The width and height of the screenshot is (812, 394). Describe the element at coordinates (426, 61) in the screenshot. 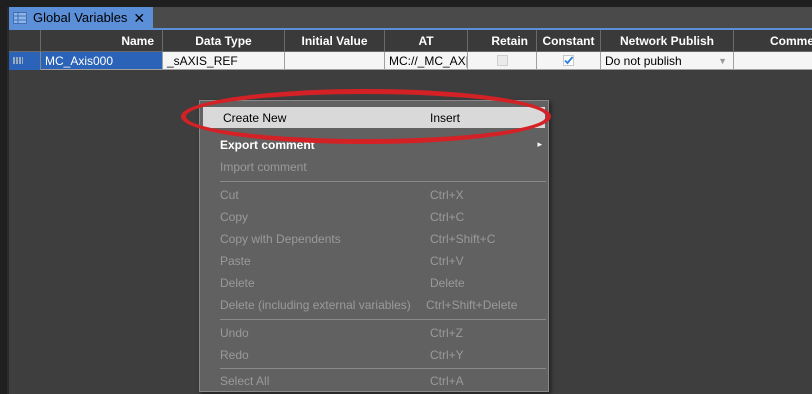

I see `cell-at: MC://_MC_AX|` at that location.